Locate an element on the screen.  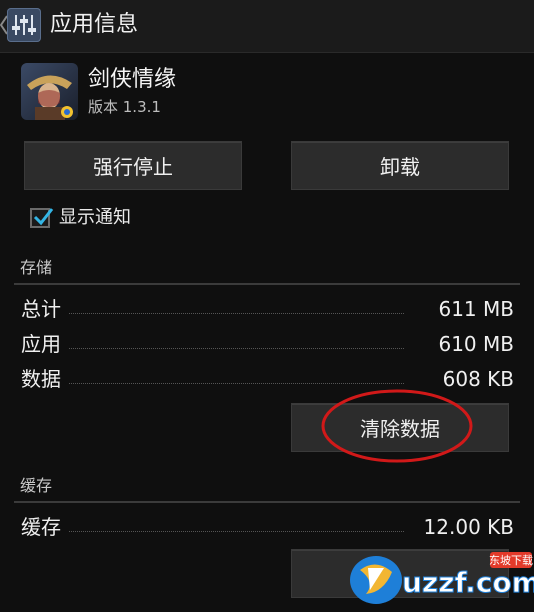
svg-text: 东坡下载 is located at coordinates (511, 560).